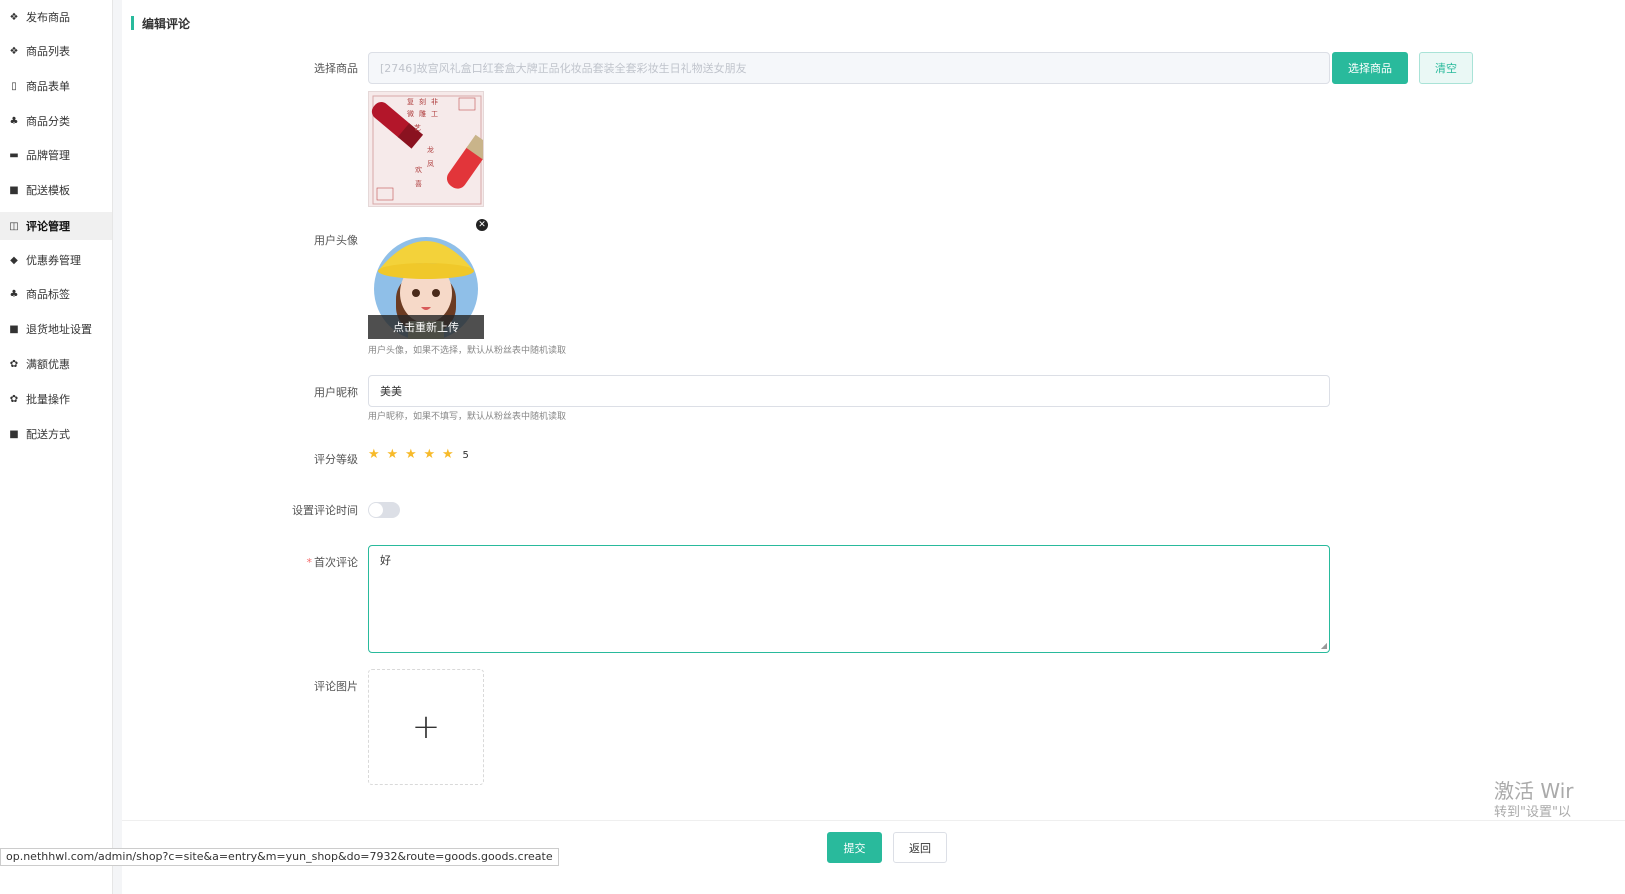 This screenshot has height=894, width=1625. What do you see at coordinates (422, 101) in the screenshot?
I see `svg-text: 刻` at bounding box center [422, 101].